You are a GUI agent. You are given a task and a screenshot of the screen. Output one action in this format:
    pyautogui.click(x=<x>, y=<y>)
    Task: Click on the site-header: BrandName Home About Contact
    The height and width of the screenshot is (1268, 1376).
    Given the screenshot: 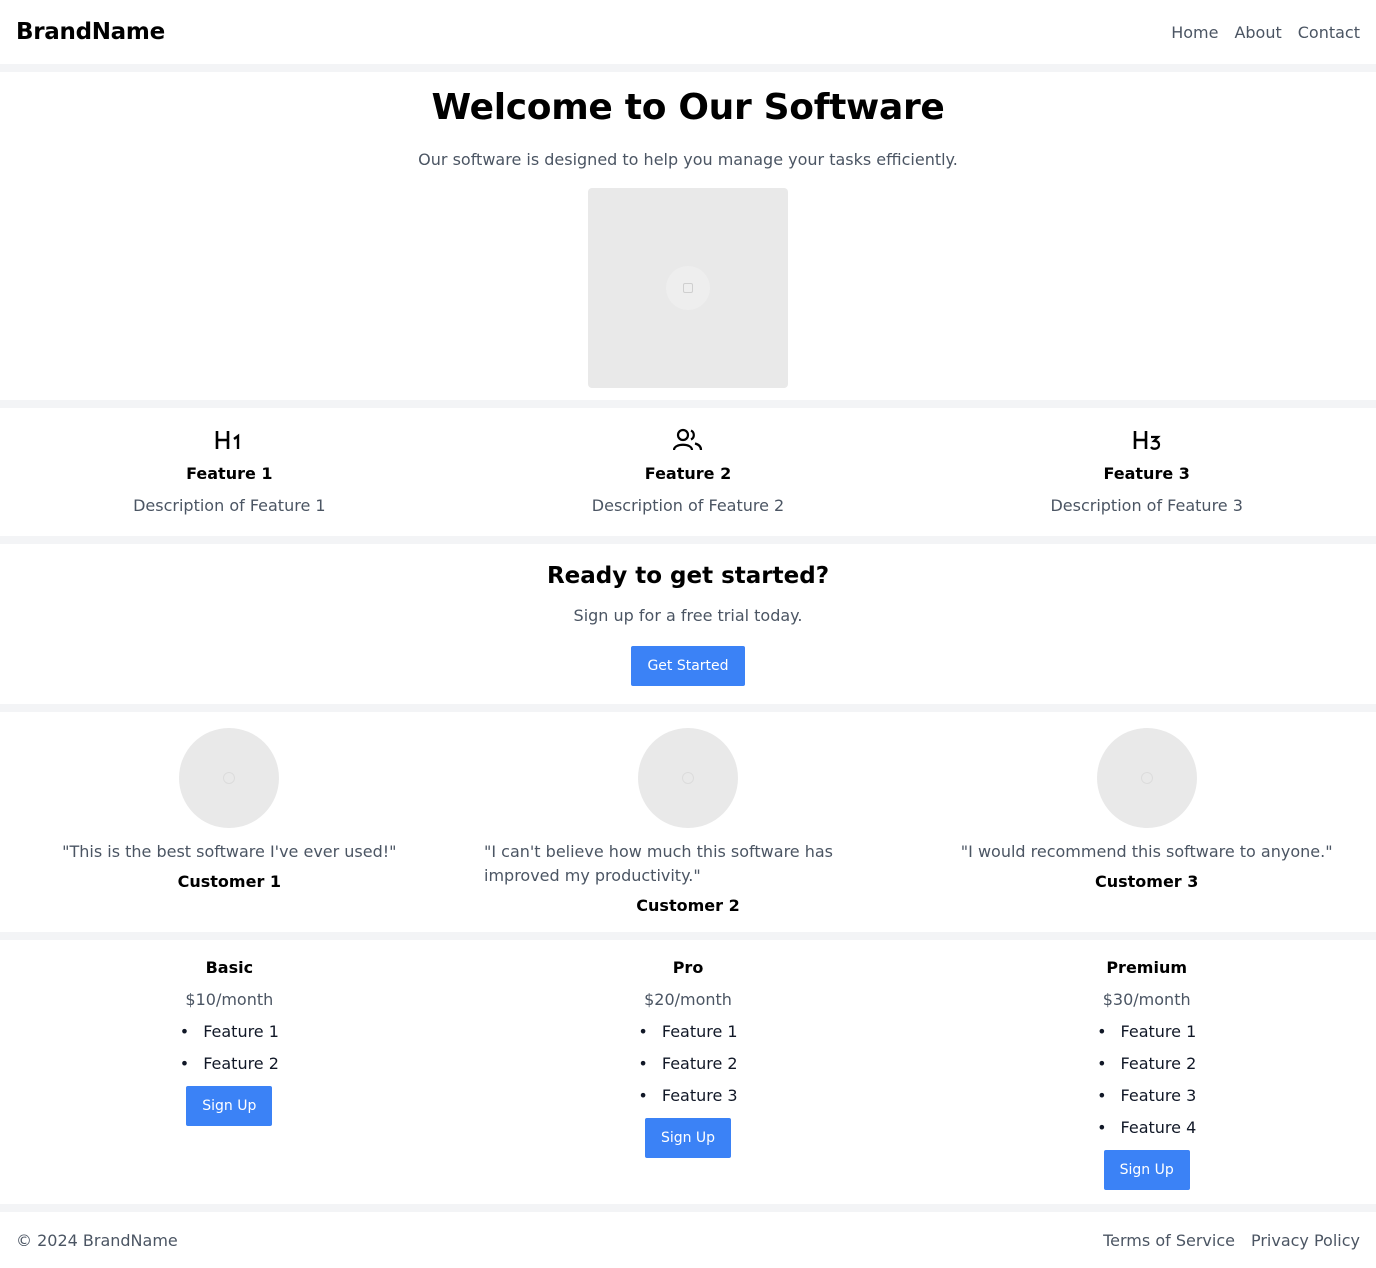 What is the action you would take?
    pyautogui.click(x=688, y=32)
    